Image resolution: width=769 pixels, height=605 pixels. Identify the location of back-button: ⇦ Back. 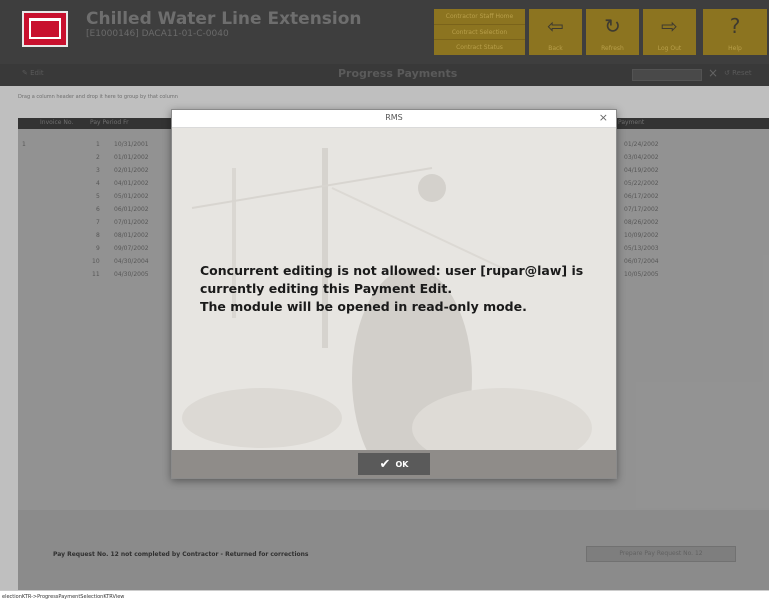
(555, 32).